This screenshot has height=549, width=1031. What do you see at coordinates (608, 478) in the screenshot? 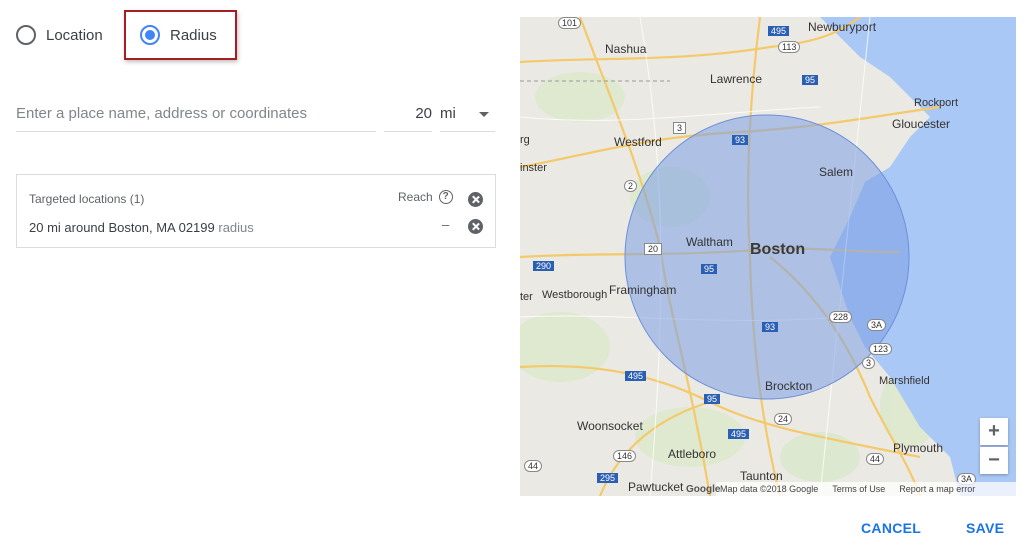
I see `route-shield: 295` at bounding box center [608, 478].